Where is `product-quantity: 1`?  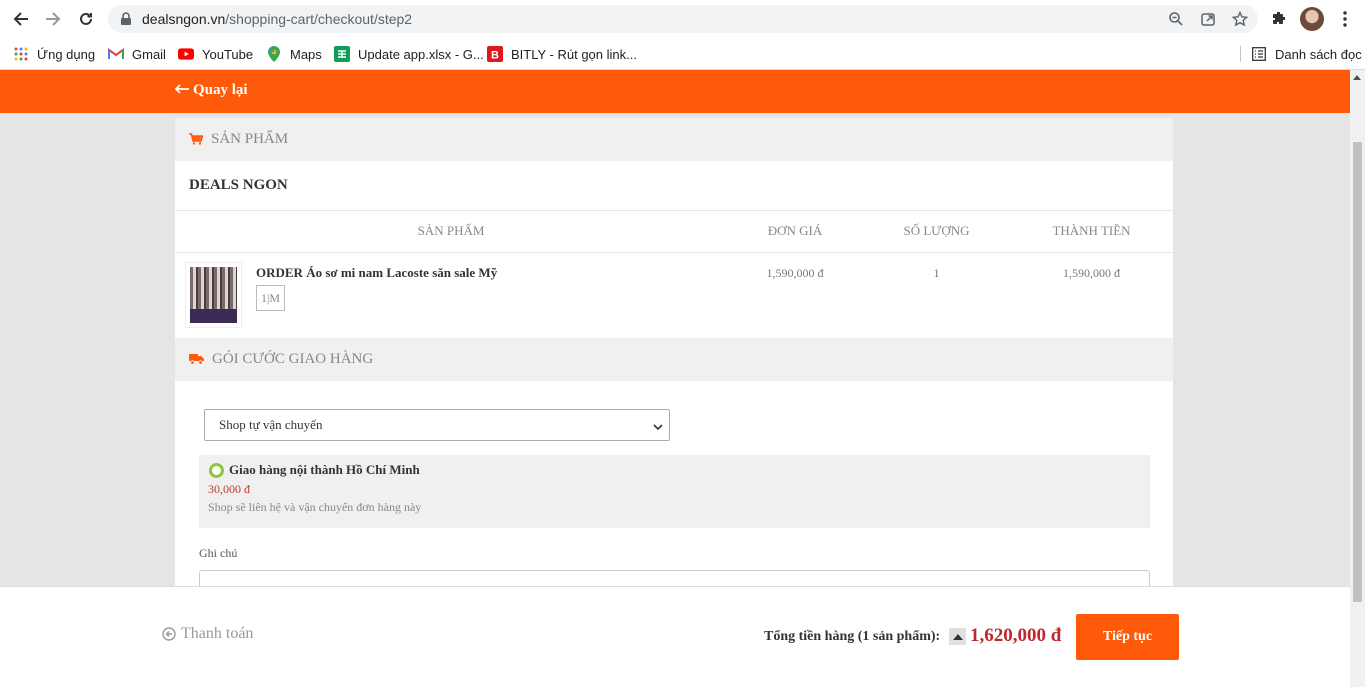
product-quantity: 1 is located at coordinates (936, 273).